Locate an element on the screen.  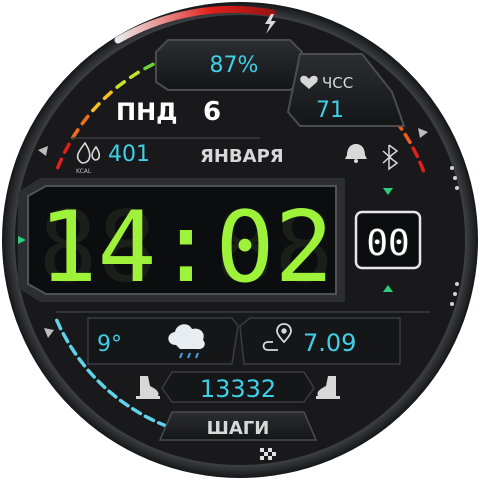
kcal-unit: KCAL is located at coordinates (84, 171).